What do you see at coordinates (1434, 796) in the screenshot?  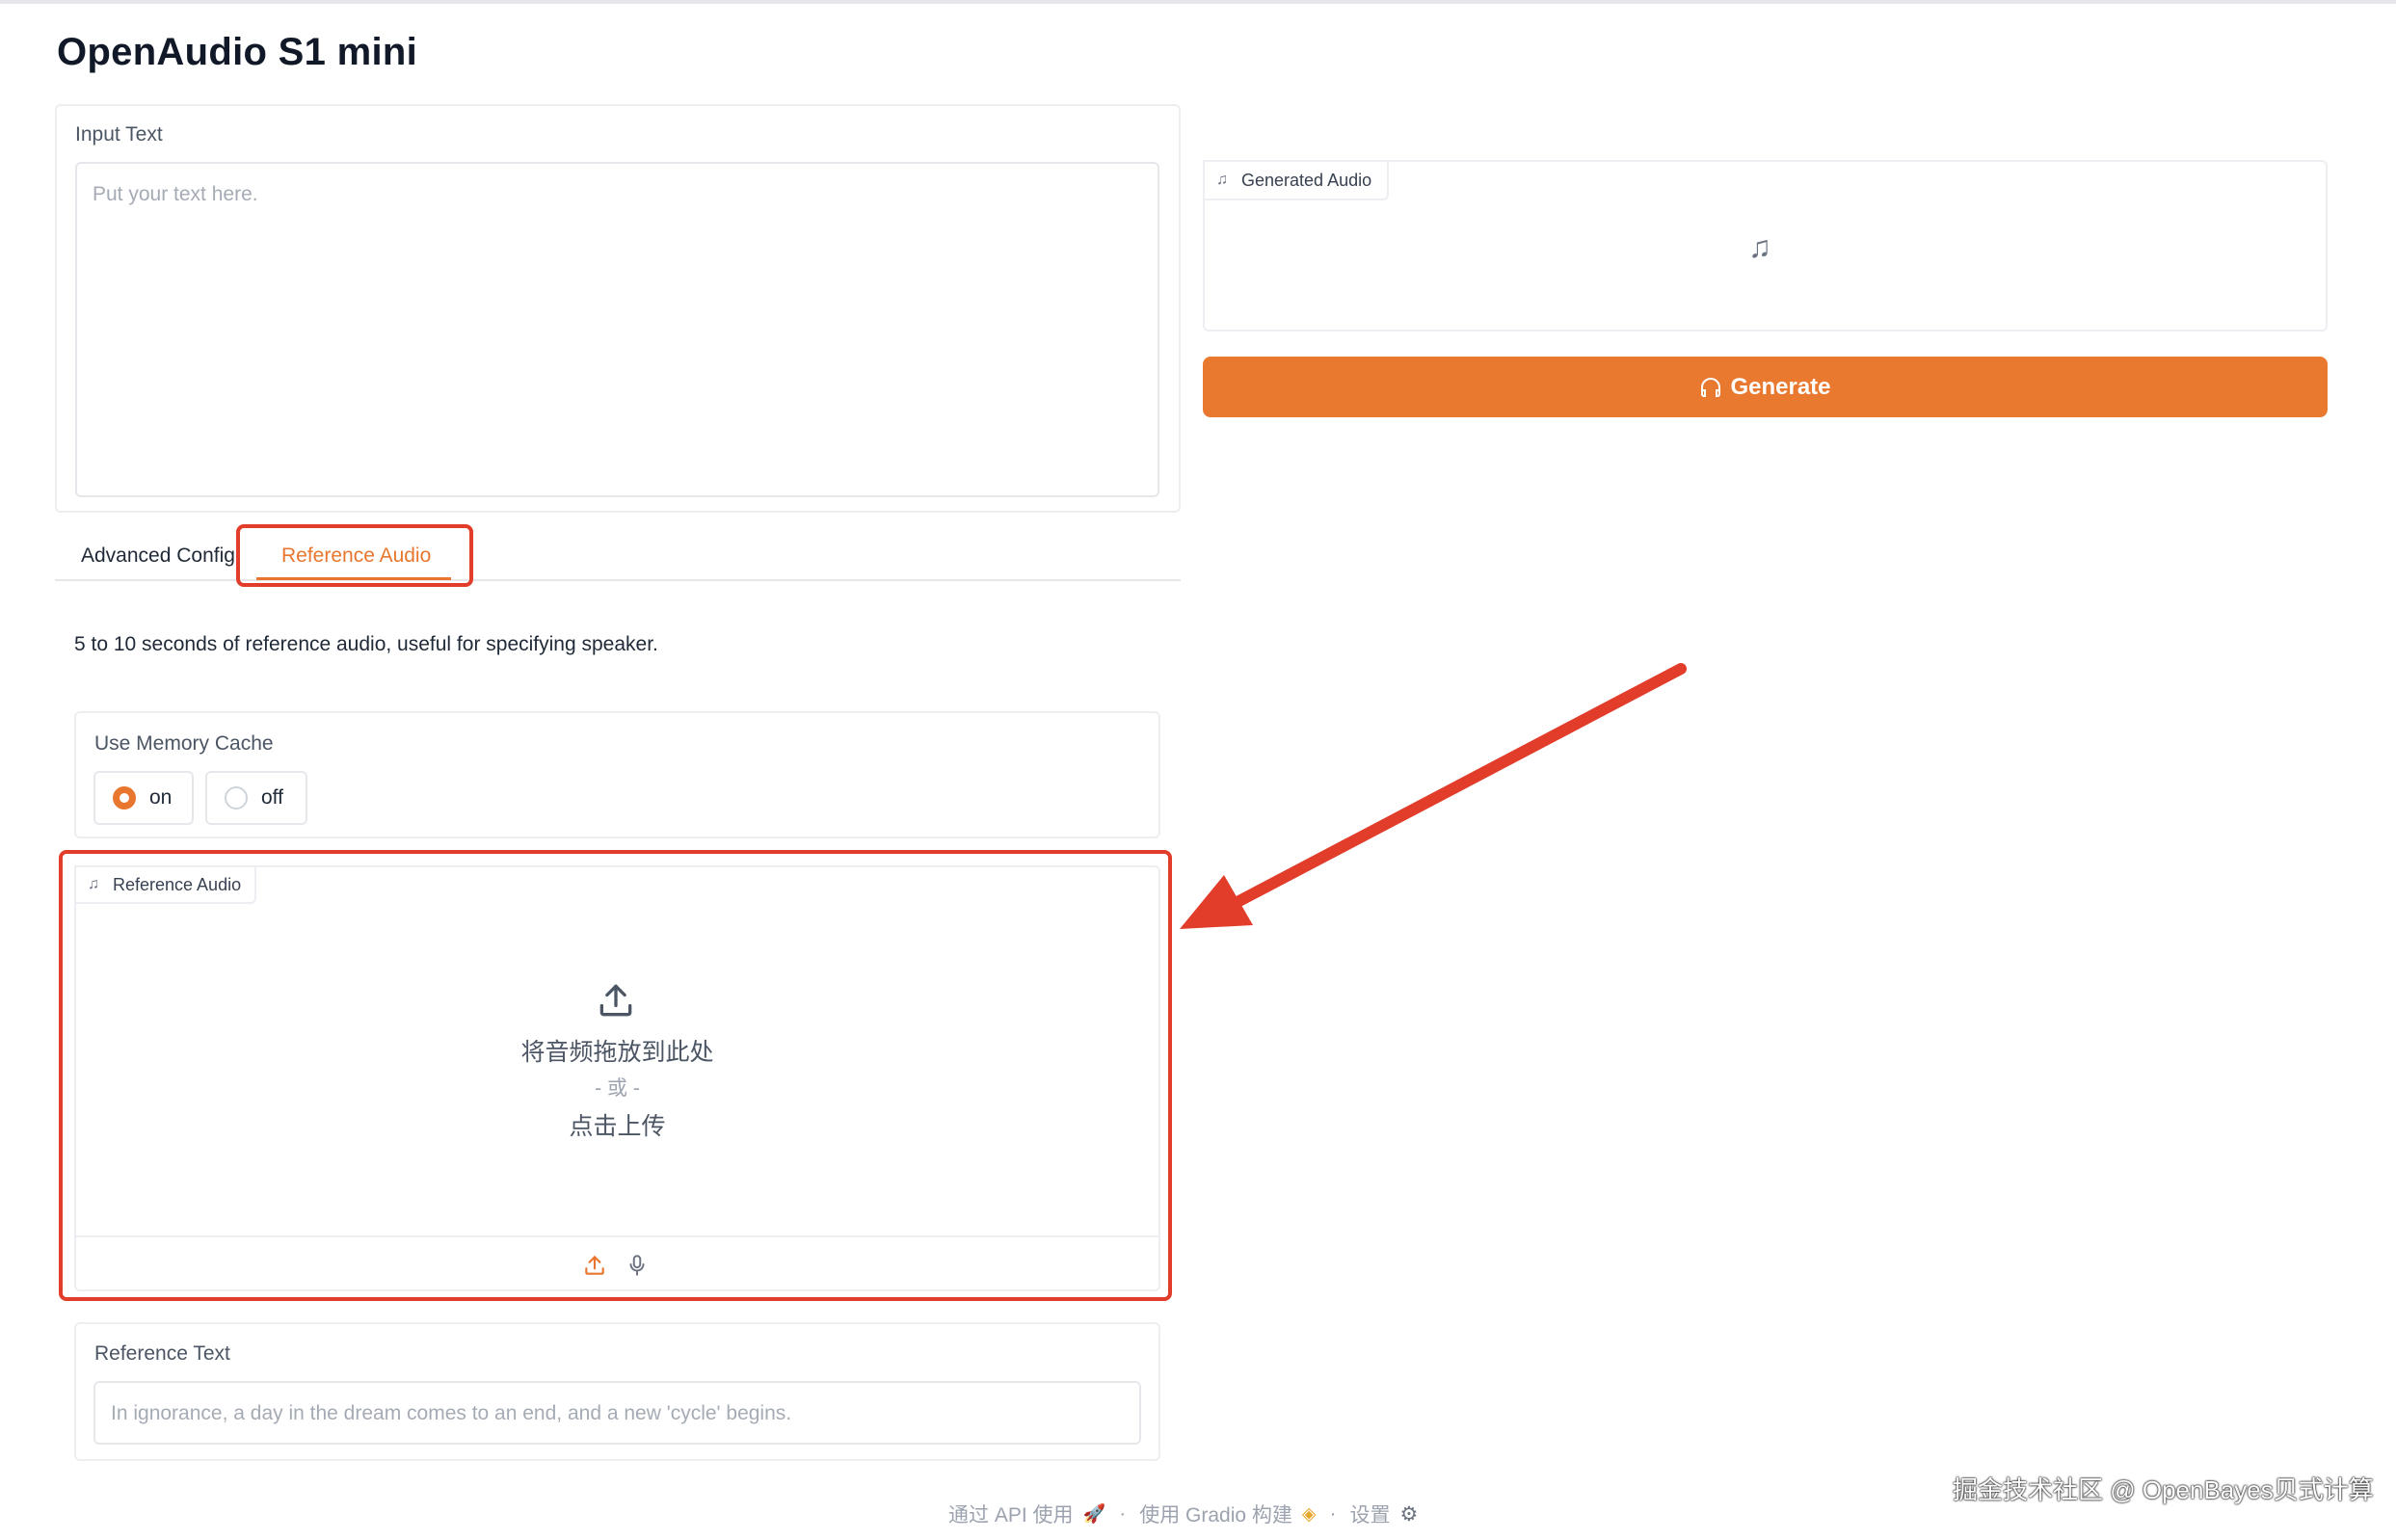 I see `annotation-arrow` at bounding box center [1434, 796].